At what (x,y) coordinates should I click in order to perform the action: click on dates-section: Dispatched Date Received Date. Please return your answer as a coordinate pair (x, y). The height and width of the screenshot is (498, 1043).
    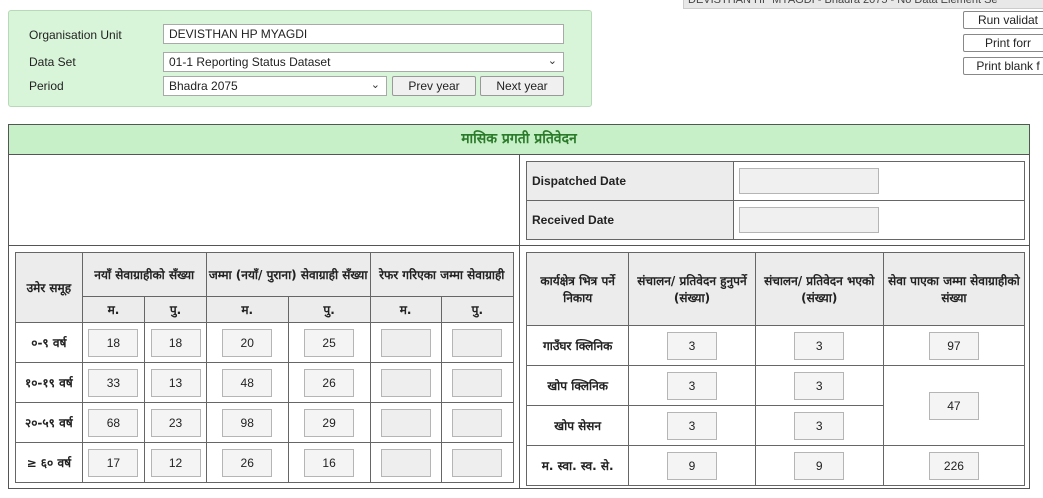
    Looking at the image, I should click on (774, 200).